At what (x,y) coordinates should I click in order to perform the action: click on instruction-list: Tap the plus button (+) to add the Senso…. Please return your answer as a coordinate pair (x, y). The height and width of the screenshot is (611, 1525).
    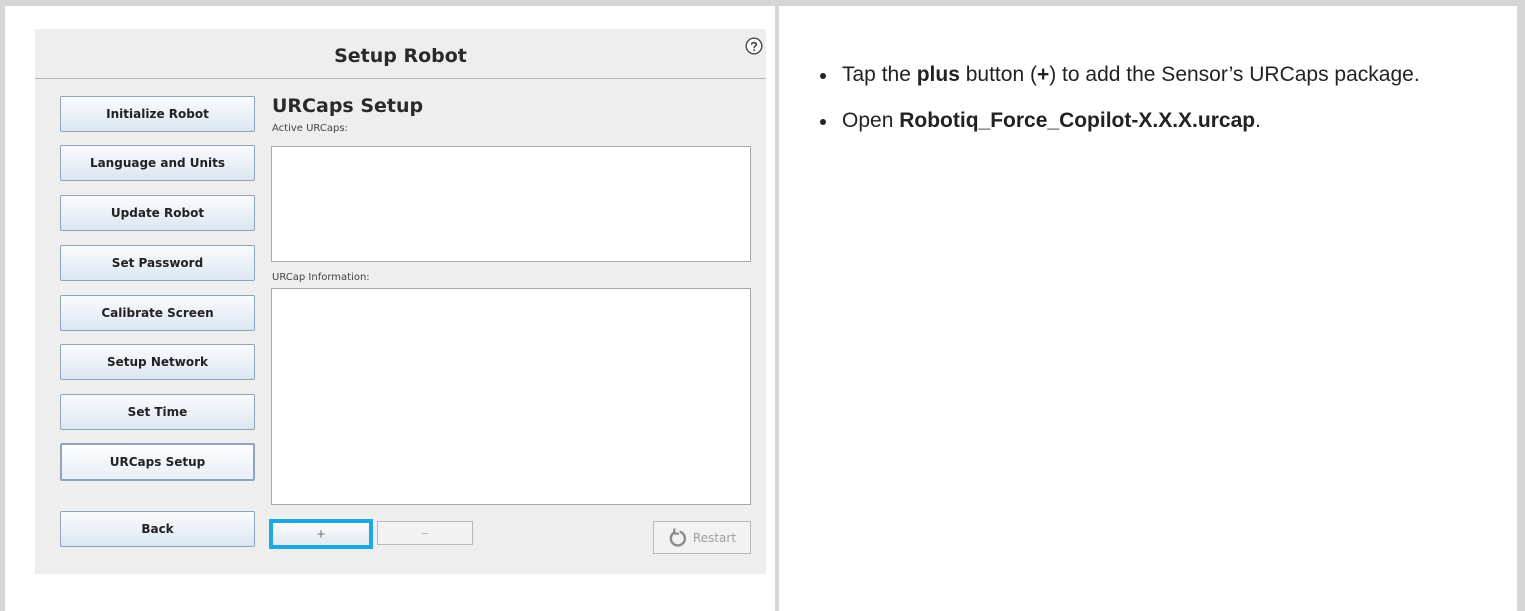
    Looking at the image, I should click on (1155, 107).